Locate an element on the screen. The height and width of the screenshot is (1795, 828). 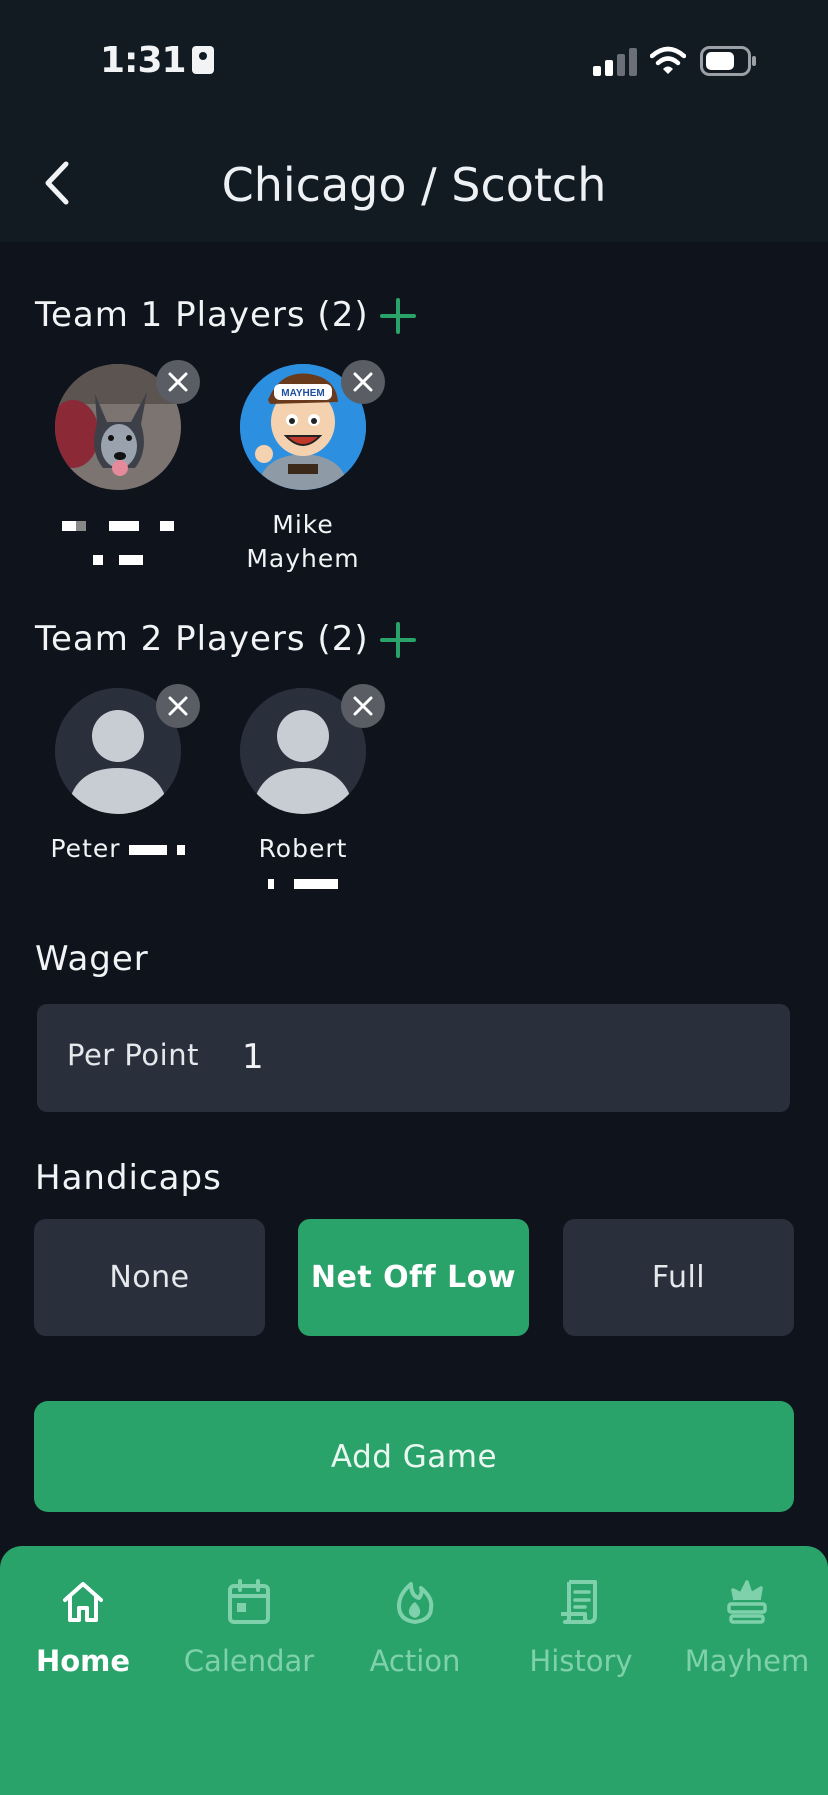
svg-text: MAYHEM is located at coordinates (303, 393).